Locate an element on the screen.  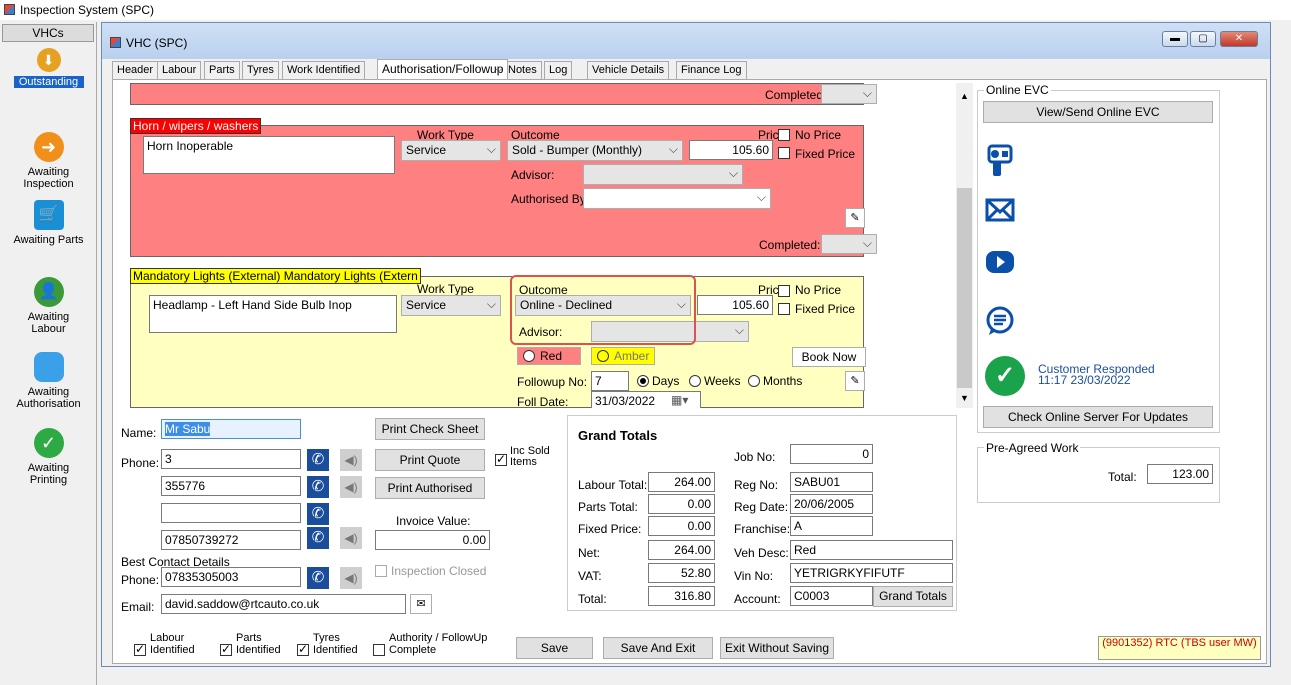
grand-totals-button: Grand Totals is located at coordinates (913, 596).